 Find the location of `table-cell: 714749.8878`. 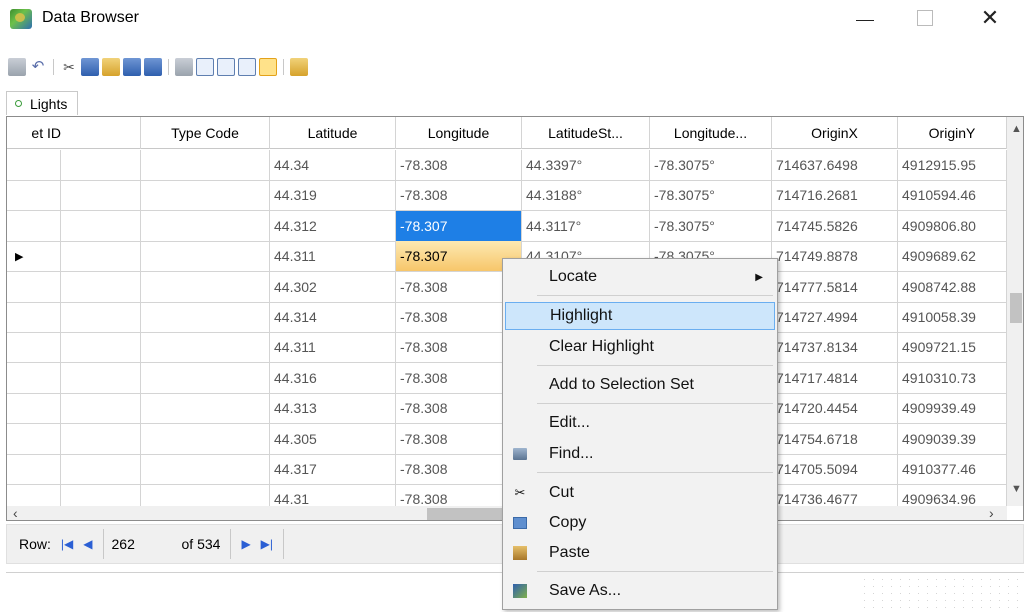

table-cell: 714749.8878 is located at coordinates (835, 256).